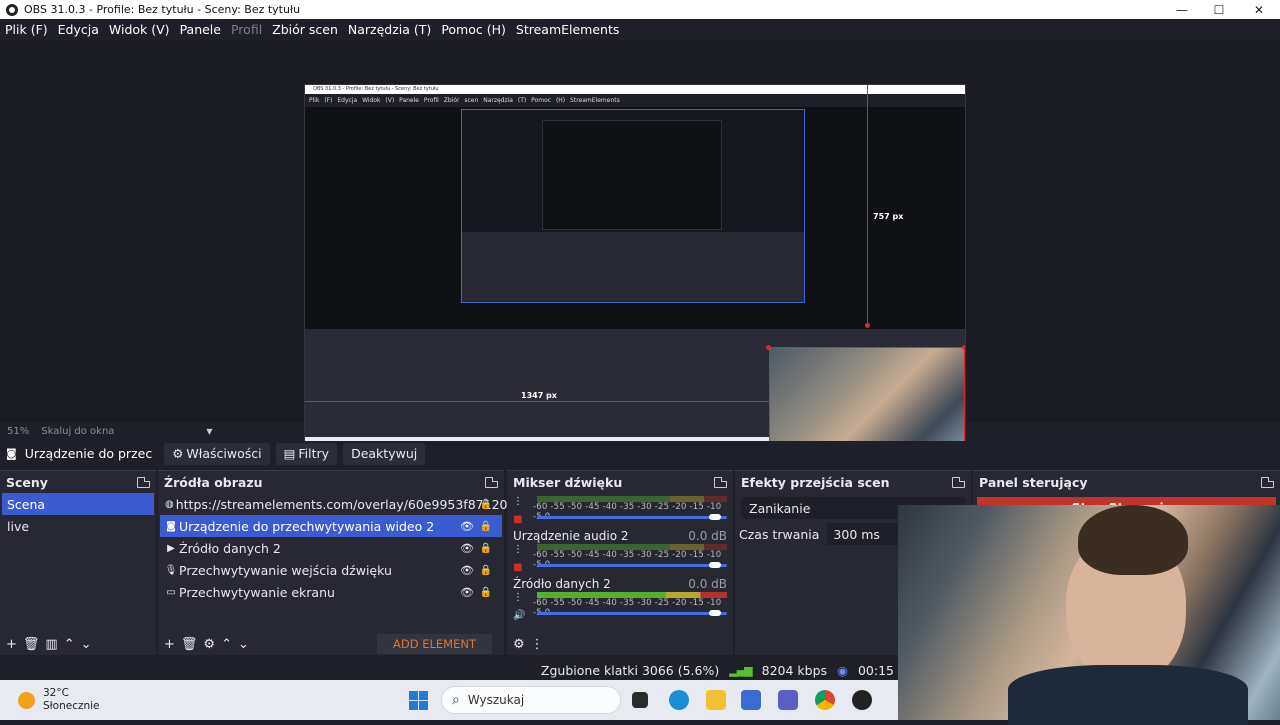  I want to click on chevron-down-icon: ▼, so click(209, 431).